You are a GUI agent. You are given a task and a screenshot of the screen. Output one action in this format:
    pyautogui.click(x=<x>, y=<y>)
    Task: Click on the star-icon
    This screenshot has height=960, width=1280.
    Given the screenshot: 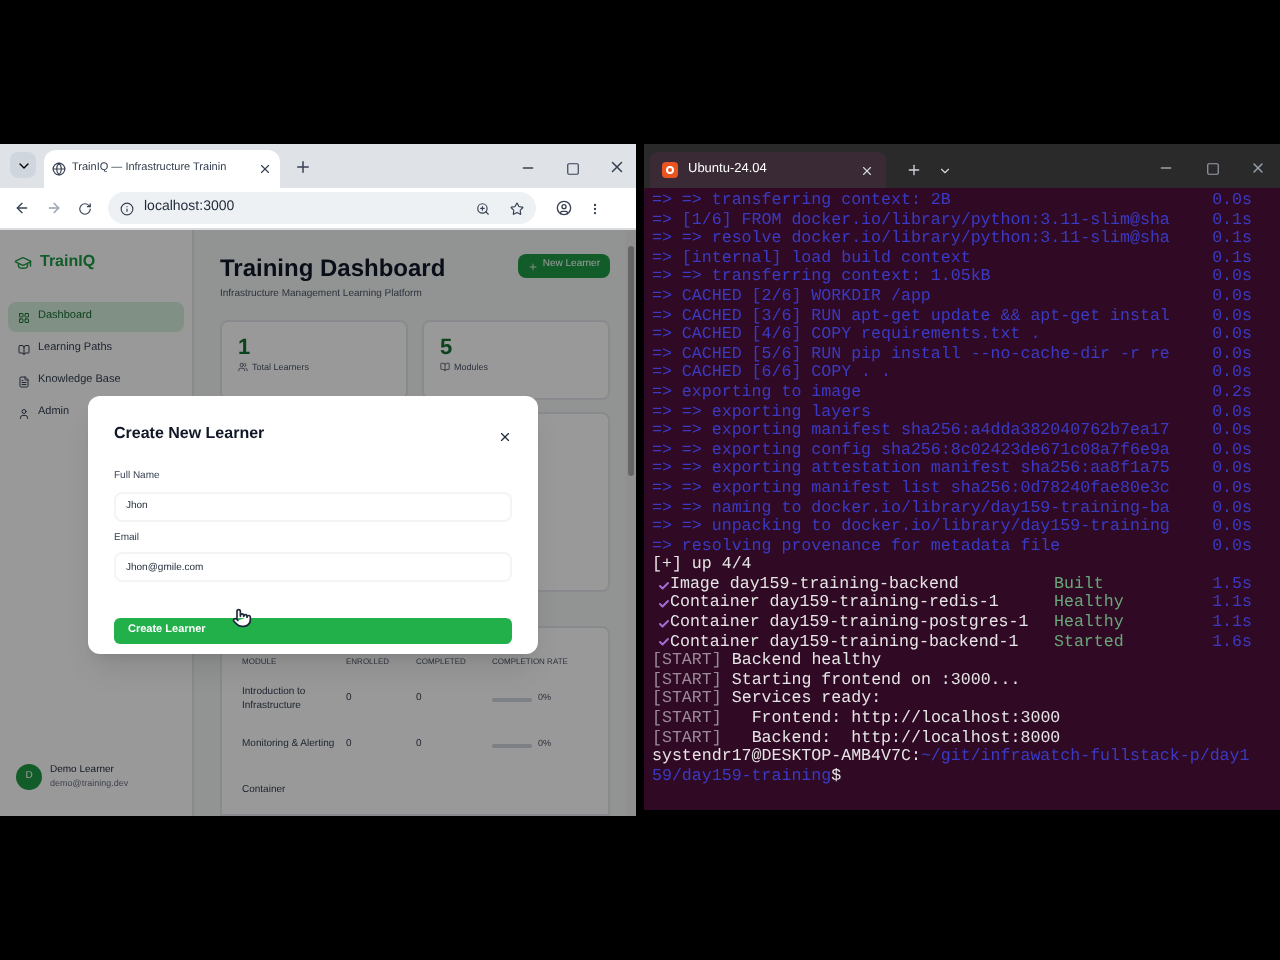 What is the action you would take?
    pyautogui.click(x=517, y=208)
    